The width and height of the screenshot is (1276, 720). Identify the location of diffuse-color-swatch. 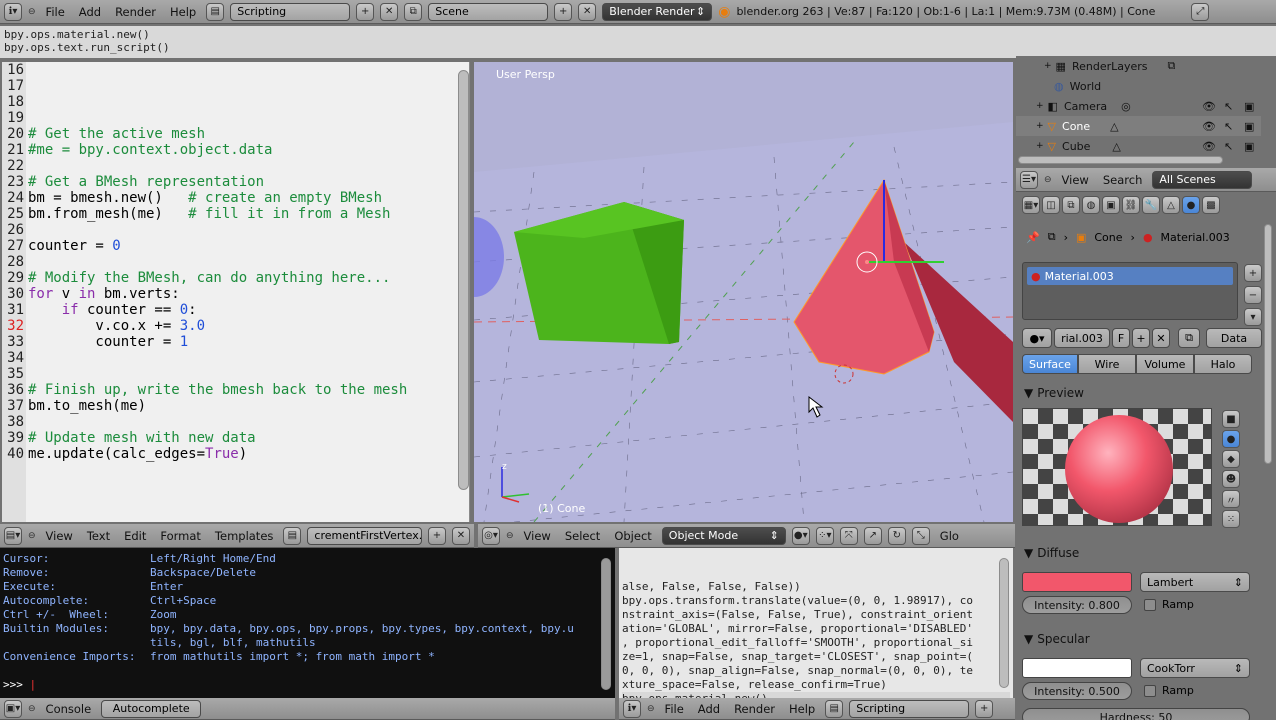
(1077, 582).